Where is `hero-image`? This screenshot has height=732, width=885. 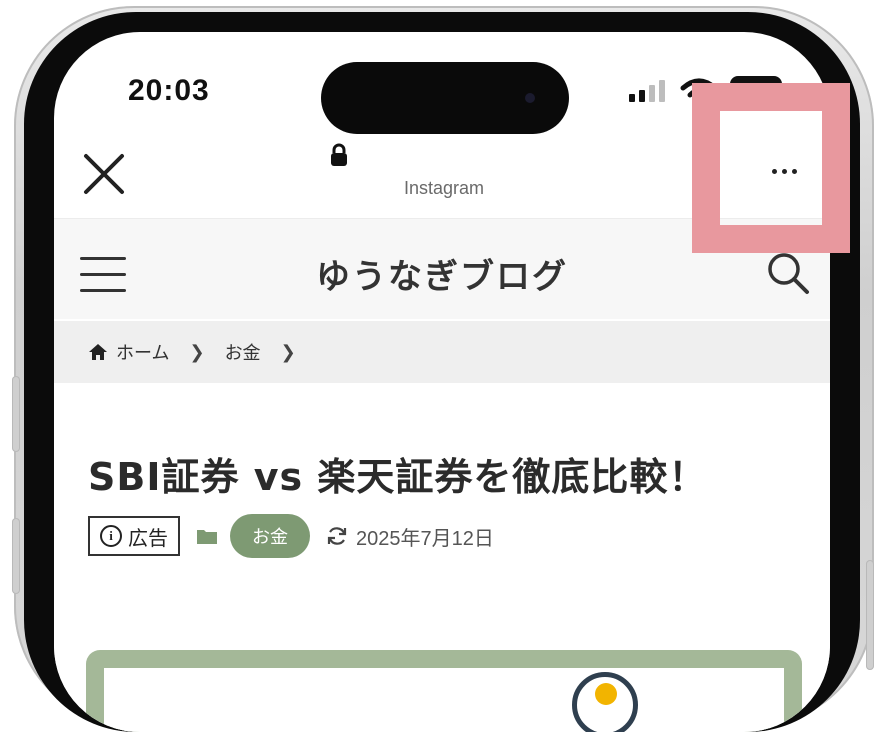 hero-image is located at coordinates (444, 691).